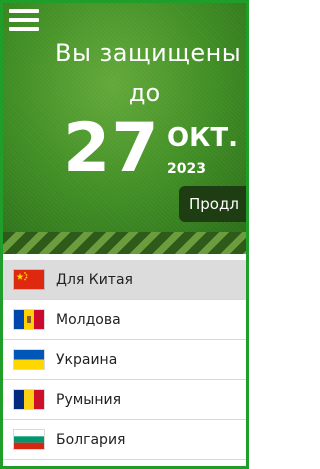 The image size is (320, 469). Describe the element at coordinates (24, 21) in the screenshot. I see `hamburger-menu-icon` at that location.